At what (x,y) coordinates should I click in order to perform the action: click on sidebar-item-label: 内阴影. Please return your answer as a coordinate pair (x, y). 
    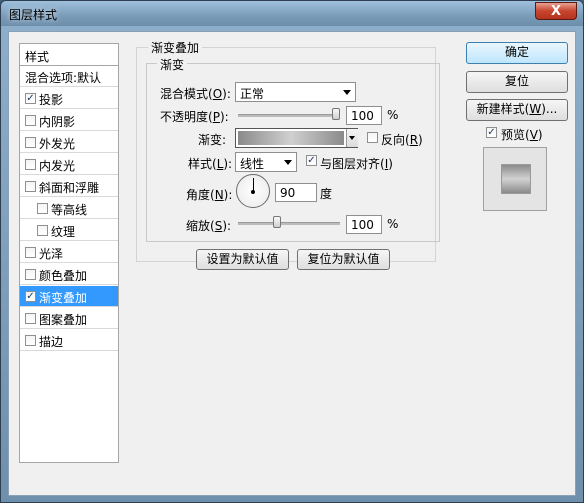
    Looking at the image, I should click on (57, 122).